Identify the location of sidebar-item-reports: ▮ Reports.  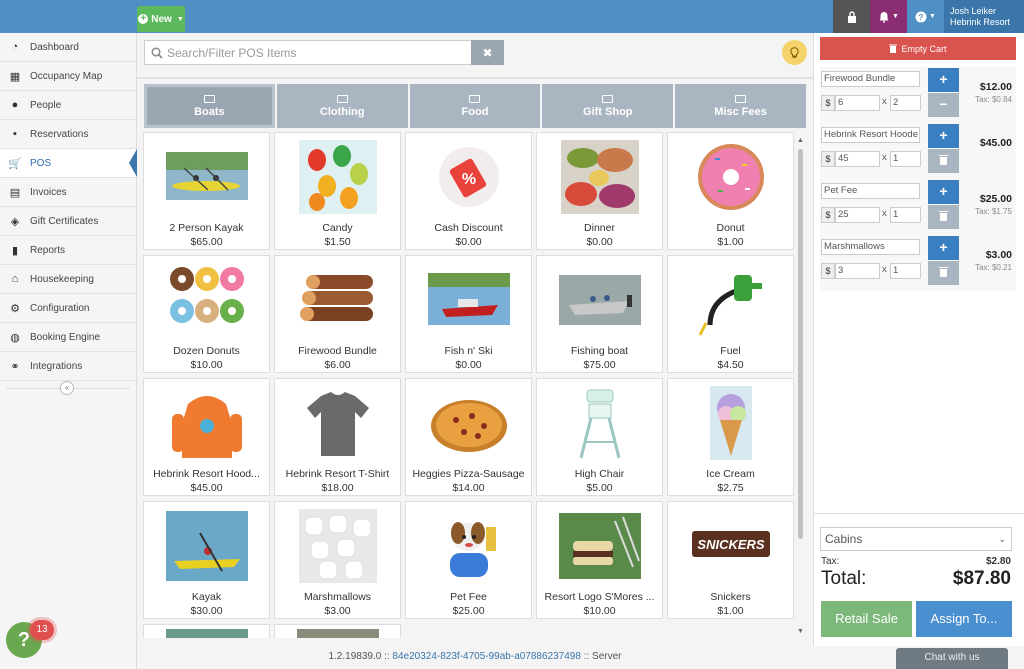
(68, 250).